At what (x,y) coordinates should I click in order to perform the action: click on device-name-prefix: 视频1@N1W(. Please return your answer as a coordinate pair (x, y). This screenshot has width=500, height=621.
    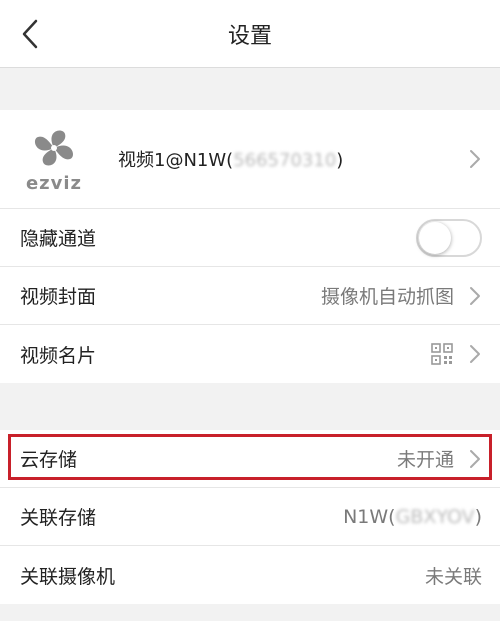
    Looking at the image, I should click on (176, 160).